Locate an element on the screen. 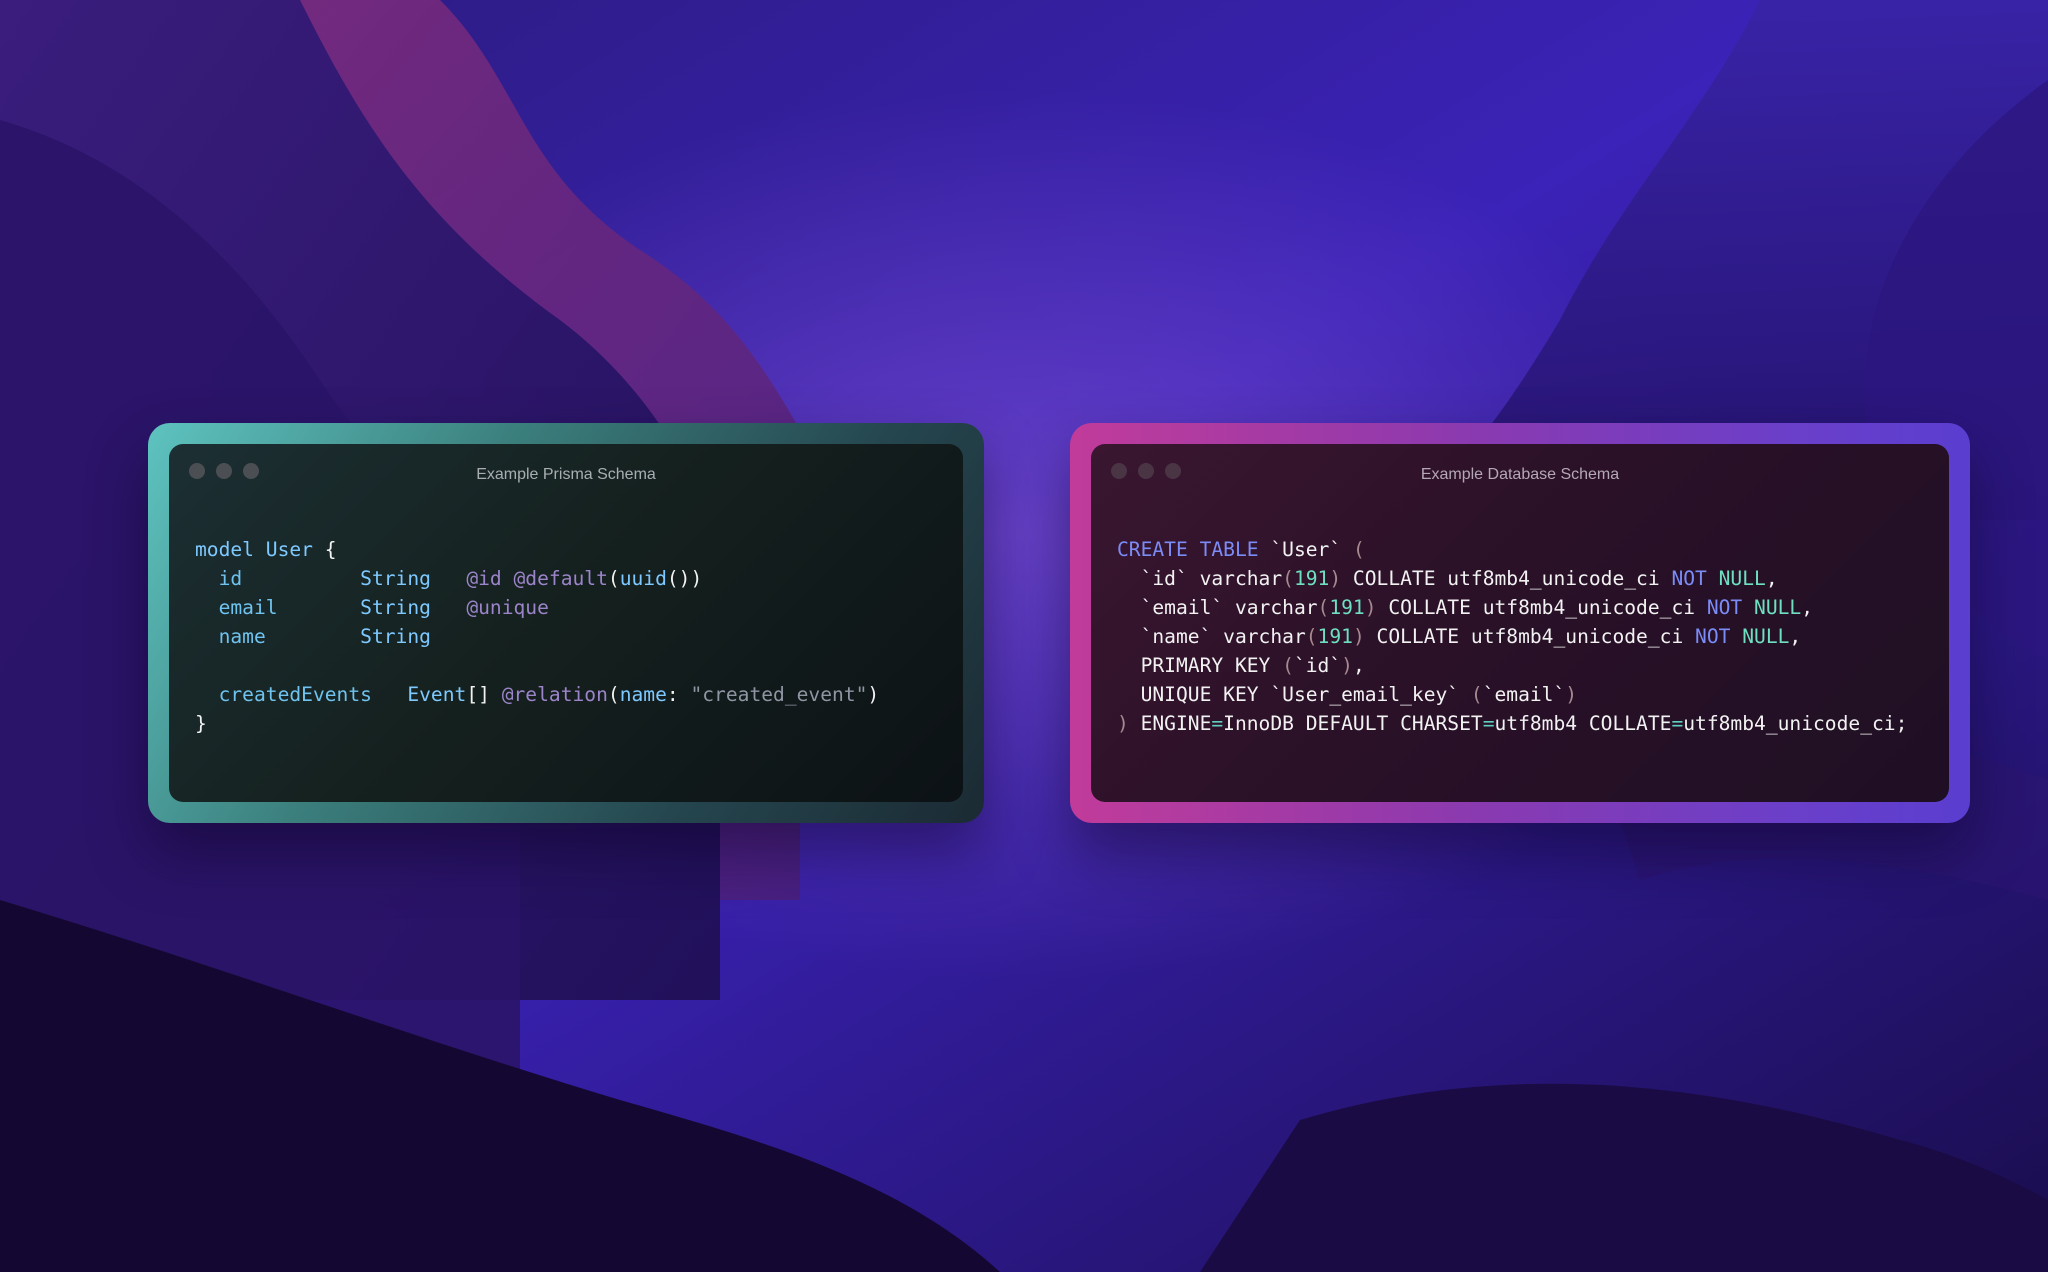  window-title: Example Database Schema is located at coordinates (1520, 474).